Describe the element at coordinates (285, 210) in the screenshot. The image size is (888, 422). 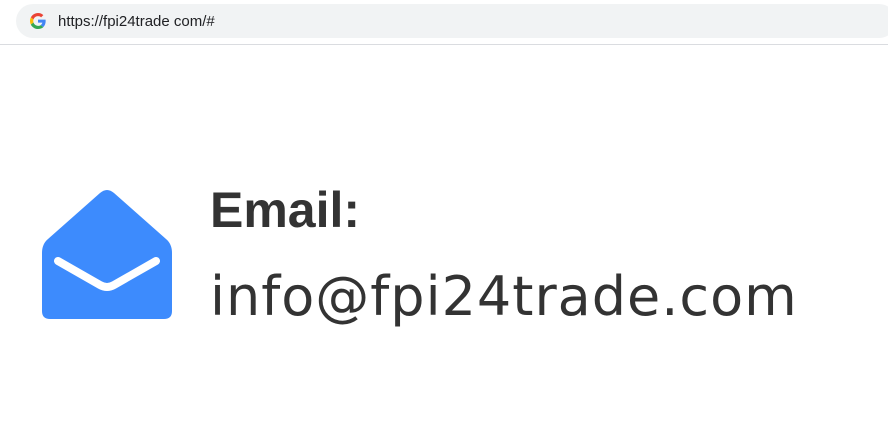
I see `email-heading: Email:` at that location.